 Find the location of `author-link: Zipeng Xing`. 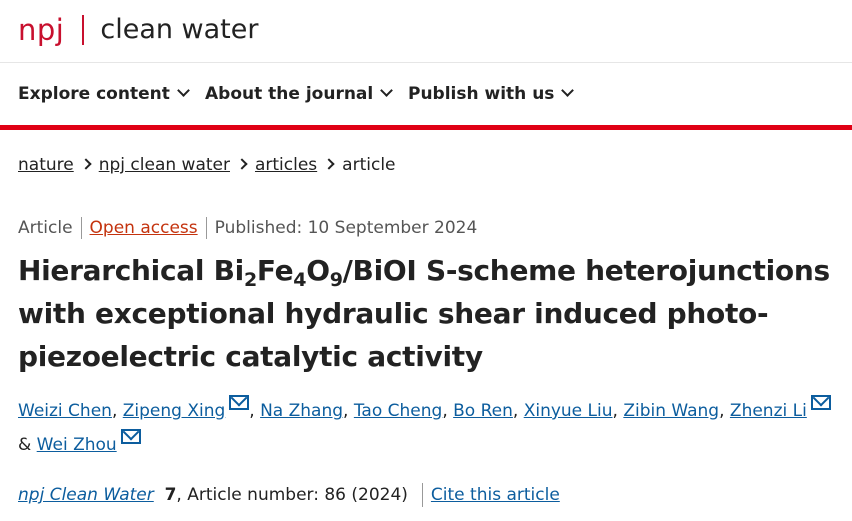

author-link: Zipeng Xing is located at coordinates (174, 411).